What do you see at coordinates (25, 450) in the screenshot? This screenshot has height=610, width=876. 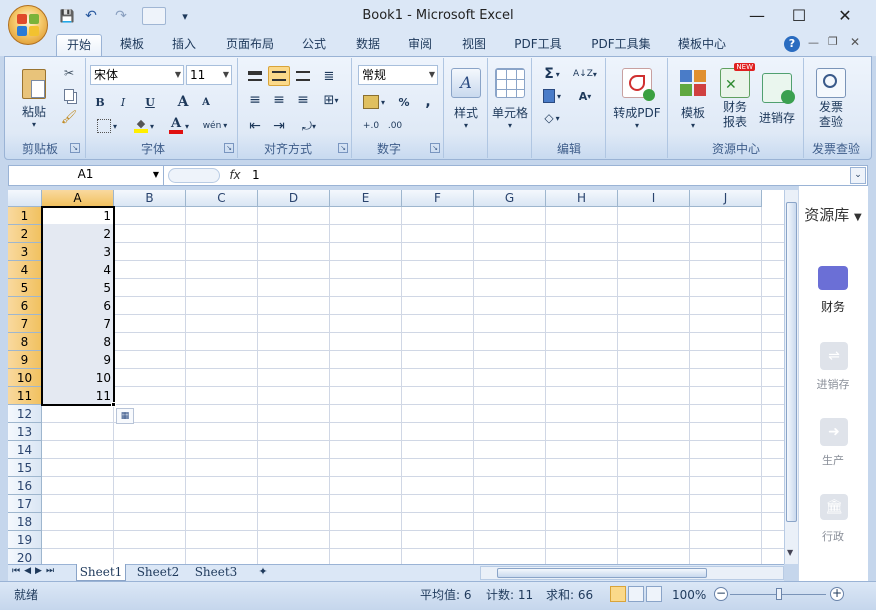 I see `row-header-14: 14` at bounding box center [25, 450].